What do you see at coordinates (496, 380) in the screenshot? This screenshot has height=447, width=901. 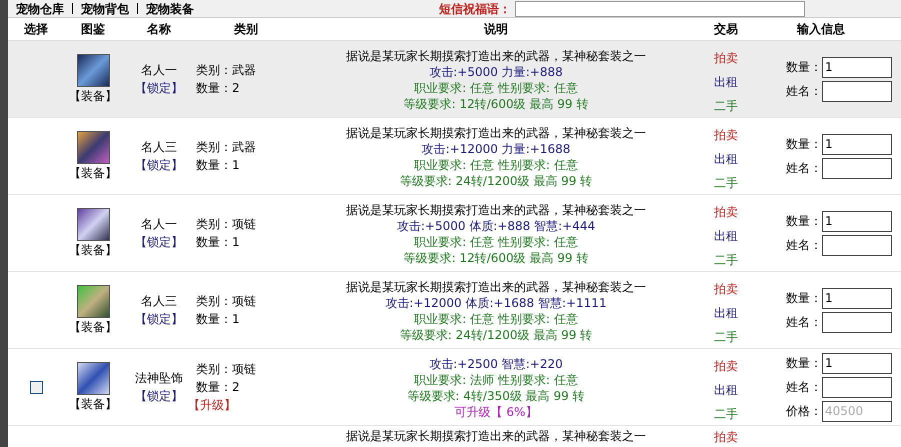 I see `description-line: 职业要求: 法师 性别要求: 任意` at bounding box center [496, 380].